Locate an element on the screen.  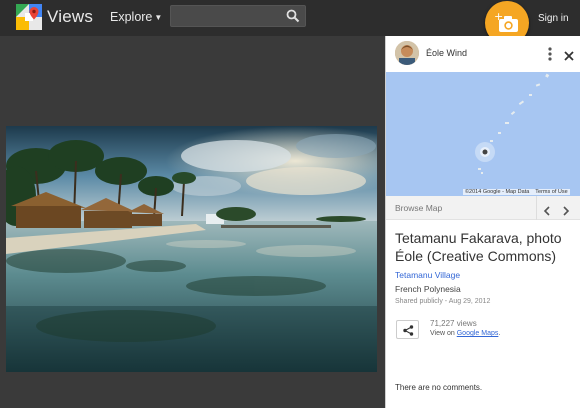
avatar is located at coordinates (407, 53).